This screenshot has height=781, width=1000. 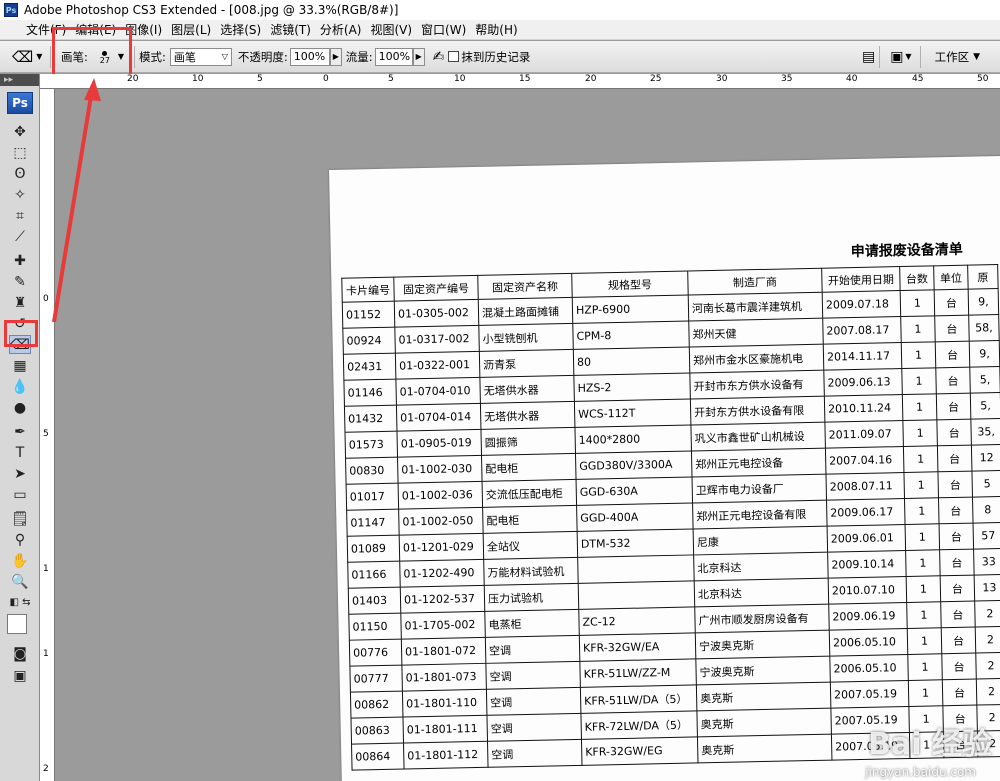 What do you see at coordinates (369, 367) in the screenshot?
I see `table-cell: 02431` at bounding box center [369, 367].